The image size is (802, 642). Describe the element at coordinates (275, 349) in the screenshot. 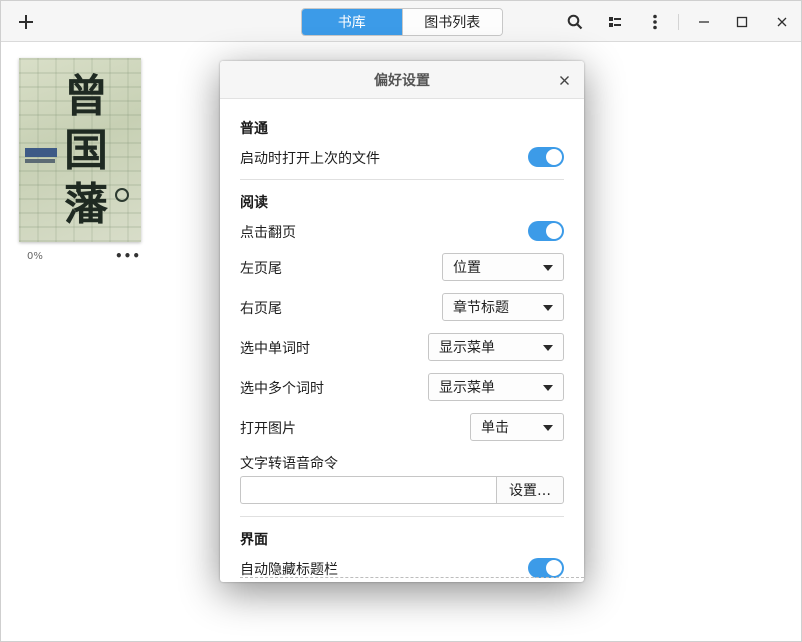

I see `select-word-label: 选中单词时` at that location.